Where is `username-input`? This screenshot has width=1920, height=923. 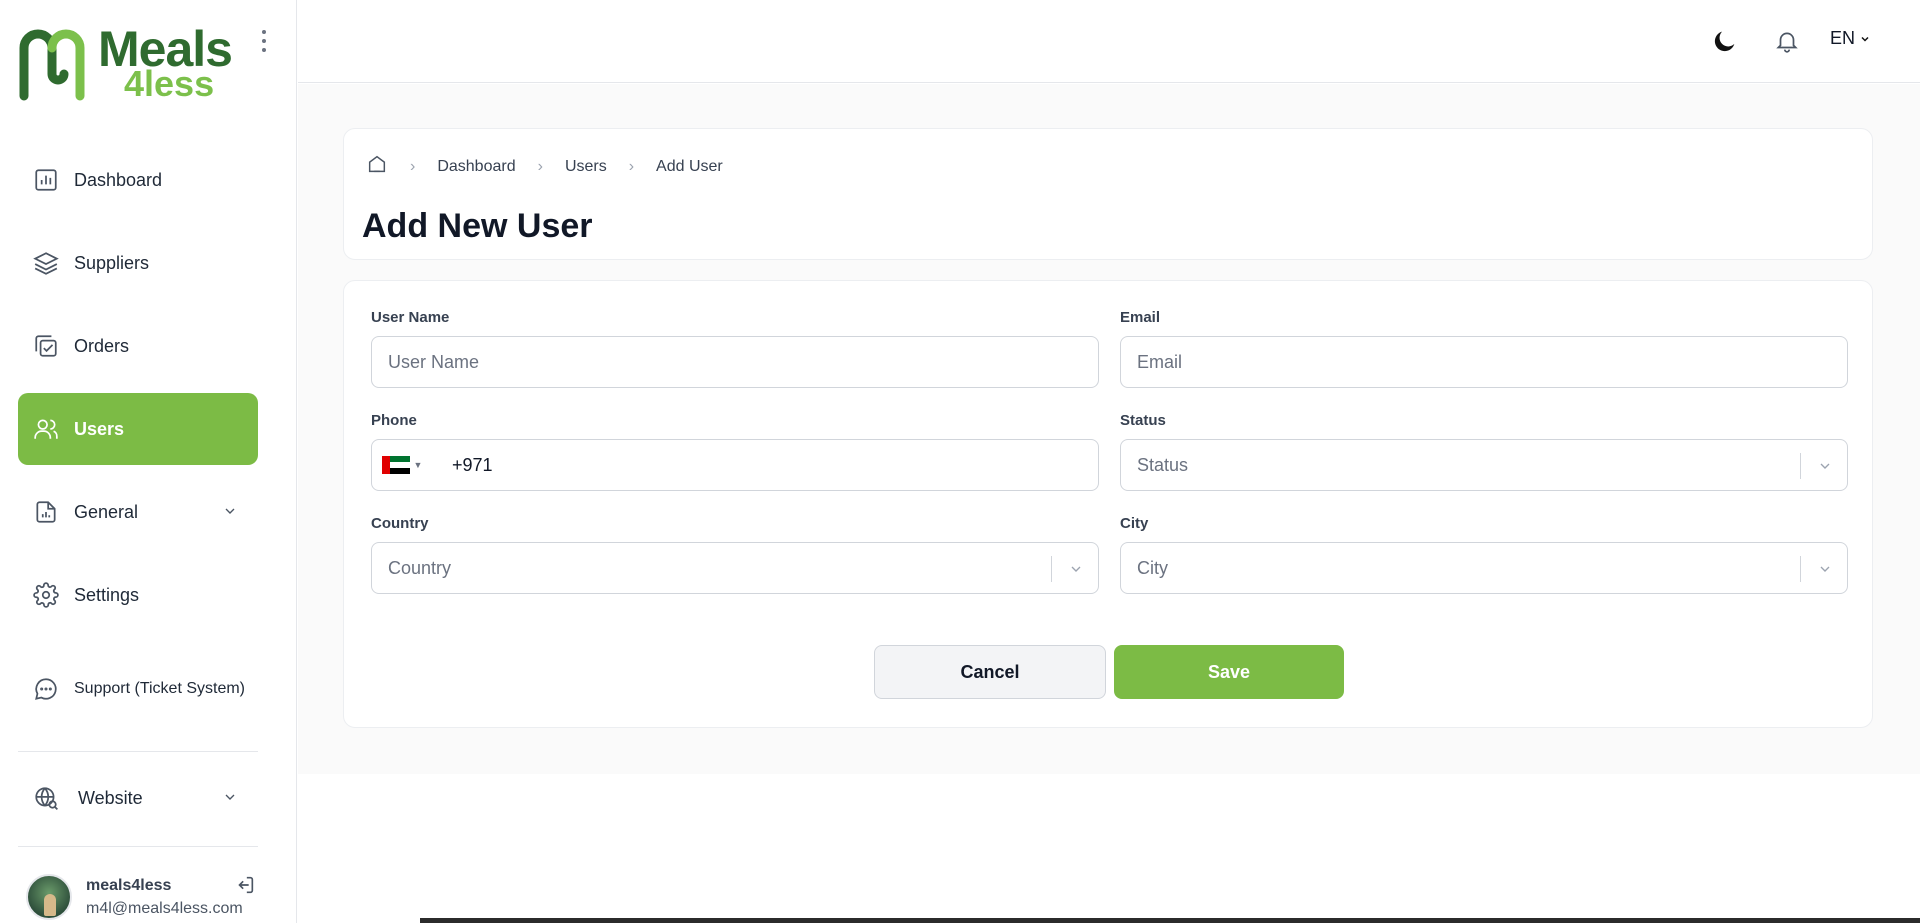 username-input is located at coordinates (735, 362).